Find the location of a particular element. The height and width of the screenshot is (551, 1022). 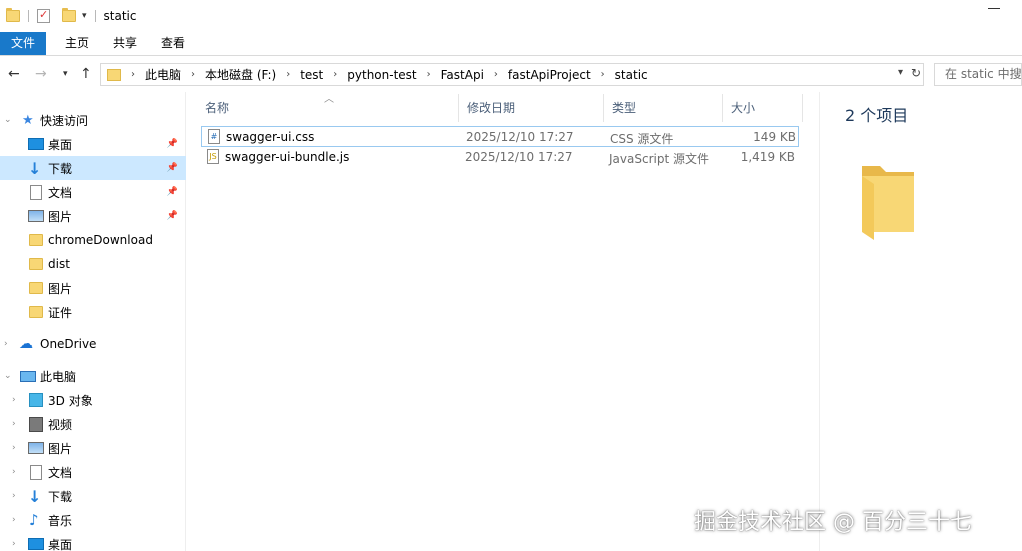

breadcrumb-item: python-test is located at coordinates (381, 75).